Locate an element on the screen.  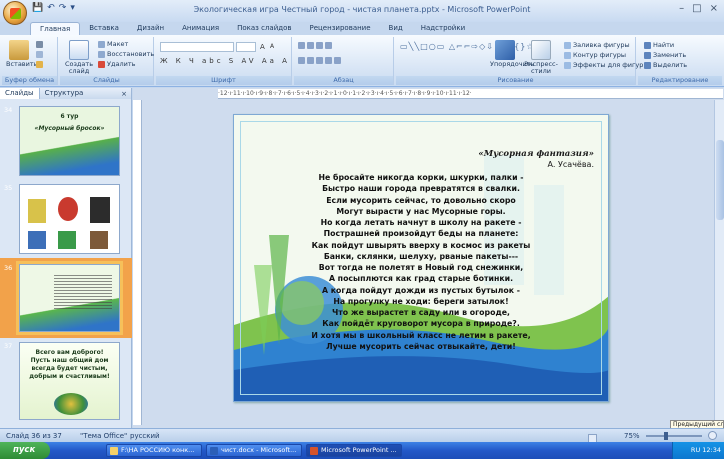
minimize-button: – is located at coordinates (681, 8).